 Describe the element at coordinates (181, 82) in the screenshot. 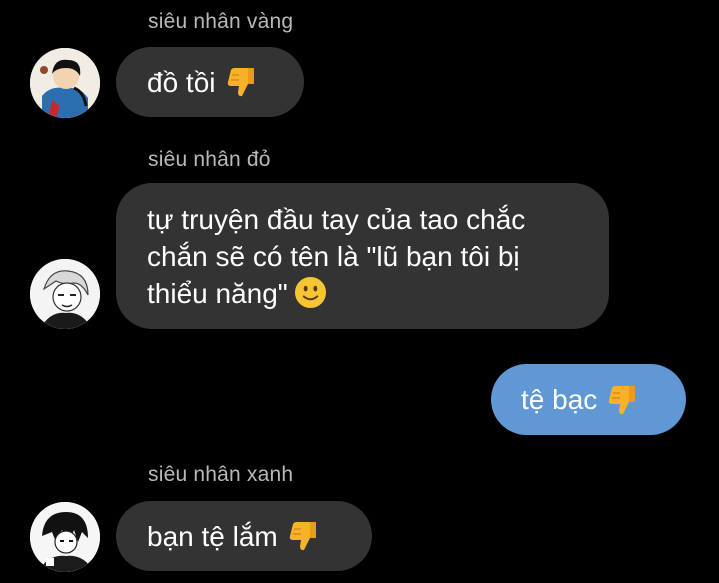

I see `message-text: đồ tồi` at that location.